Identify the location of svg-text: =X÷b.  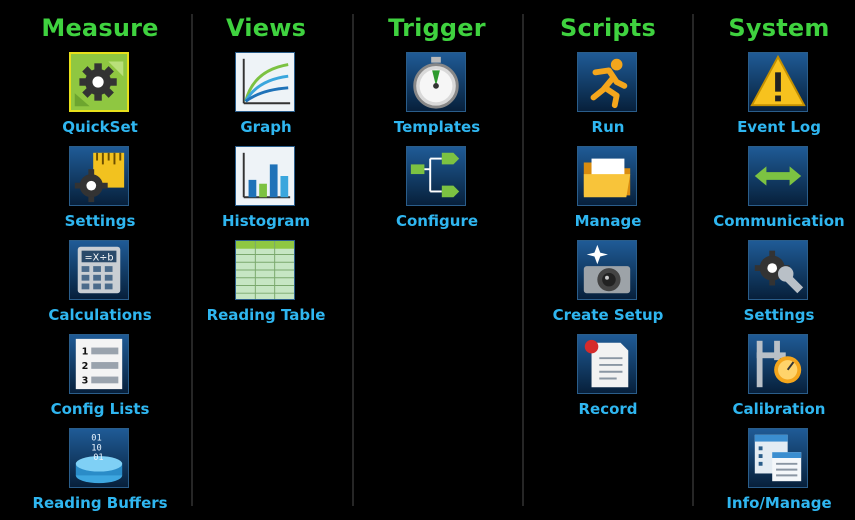
(99, 257).